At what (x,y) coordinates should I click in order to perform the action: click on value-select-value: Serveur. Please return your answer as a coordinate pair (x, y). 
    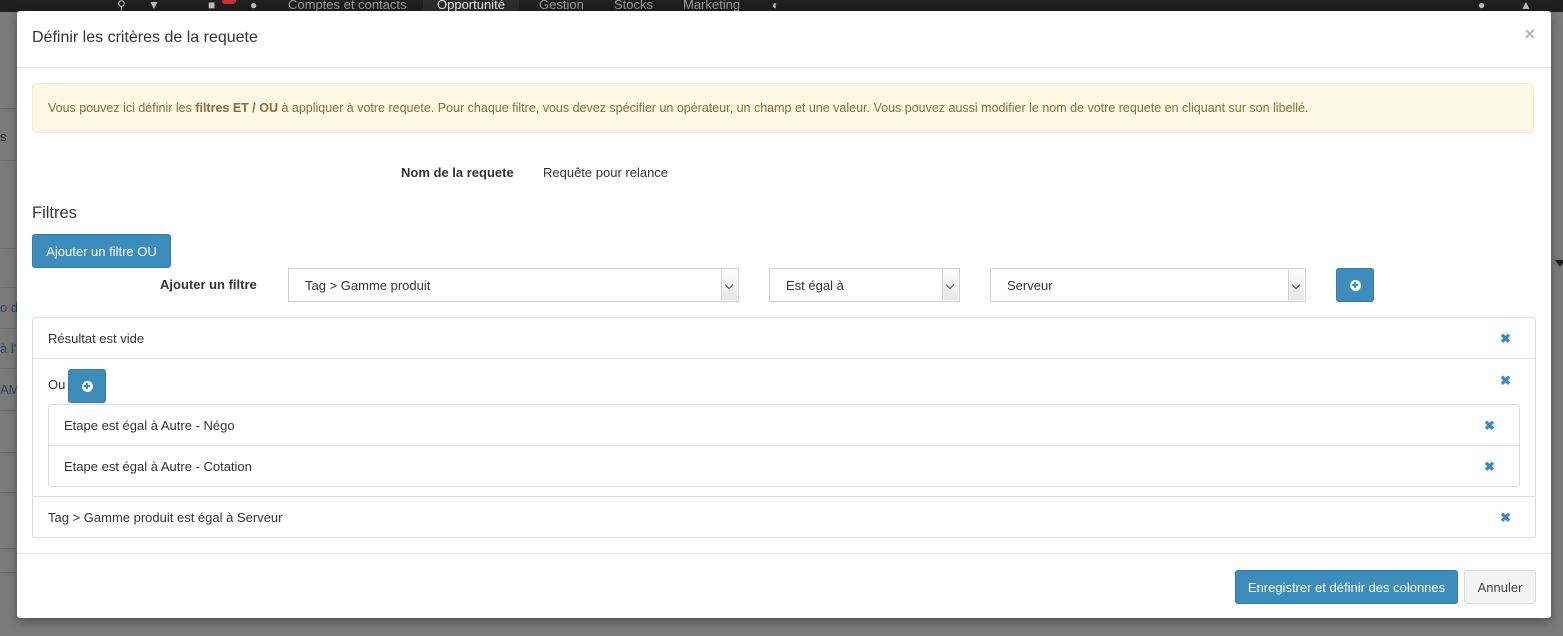
    Looking at the image, I should click on (1030, 285).